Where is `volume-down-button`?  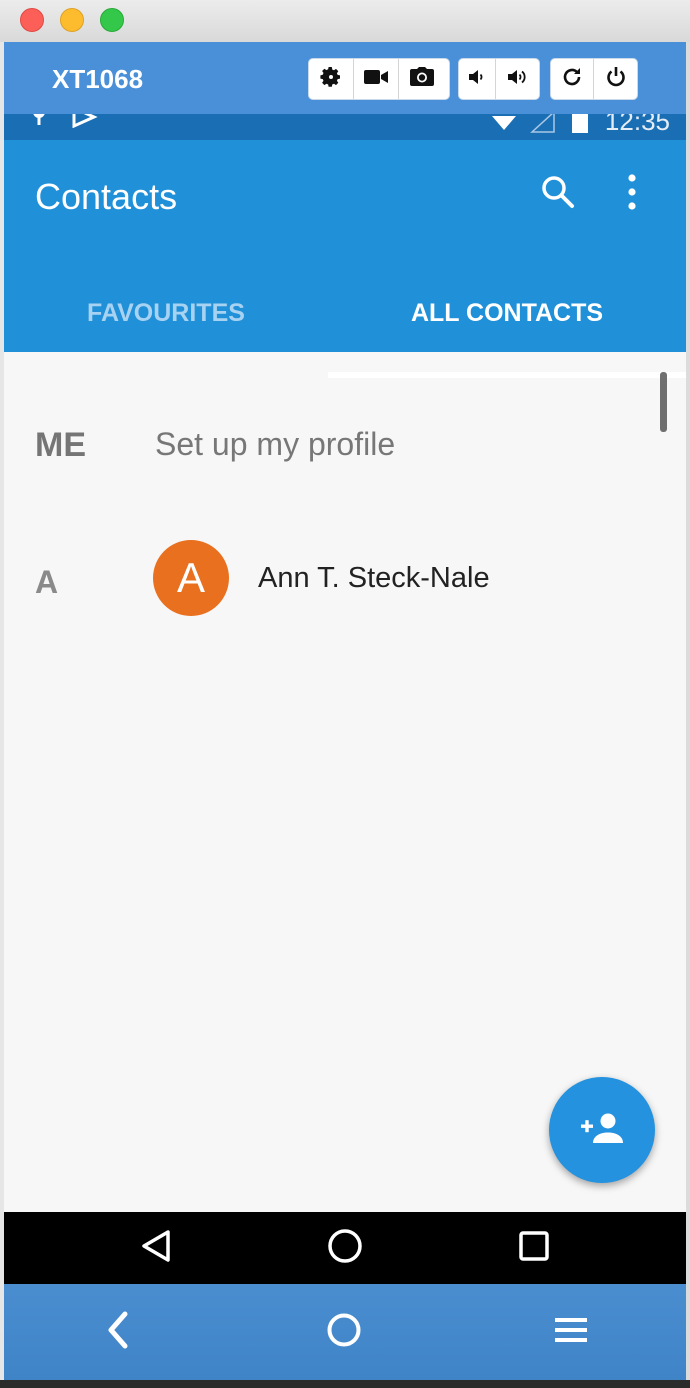
volume-down-button is located at coordinates (477, 79).